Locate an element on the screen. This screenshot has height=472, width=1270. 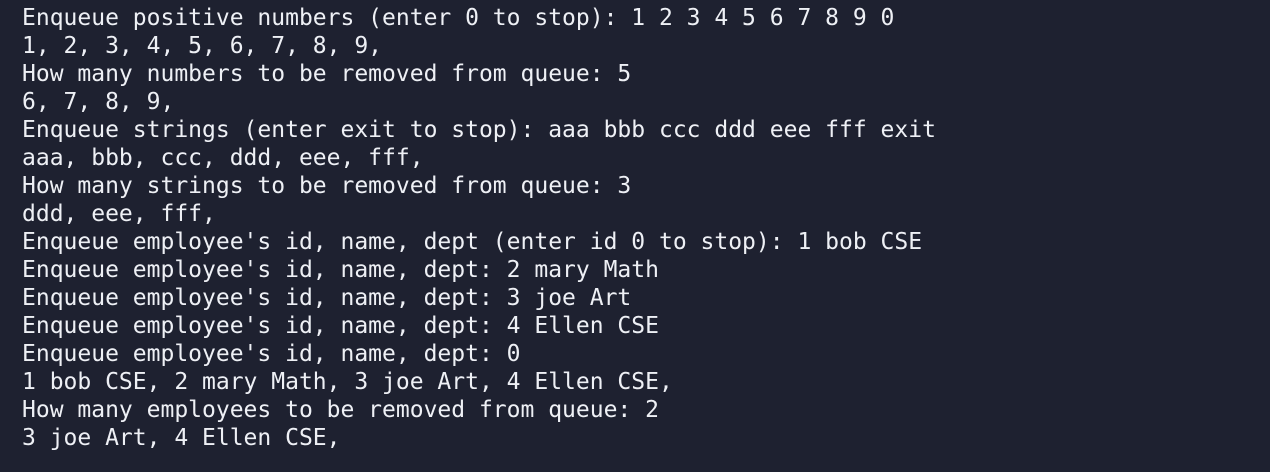
terminal-line-employee-remaining: 3 joe Art, 4 Ellen CSE, is located at coordinates (181, 438).